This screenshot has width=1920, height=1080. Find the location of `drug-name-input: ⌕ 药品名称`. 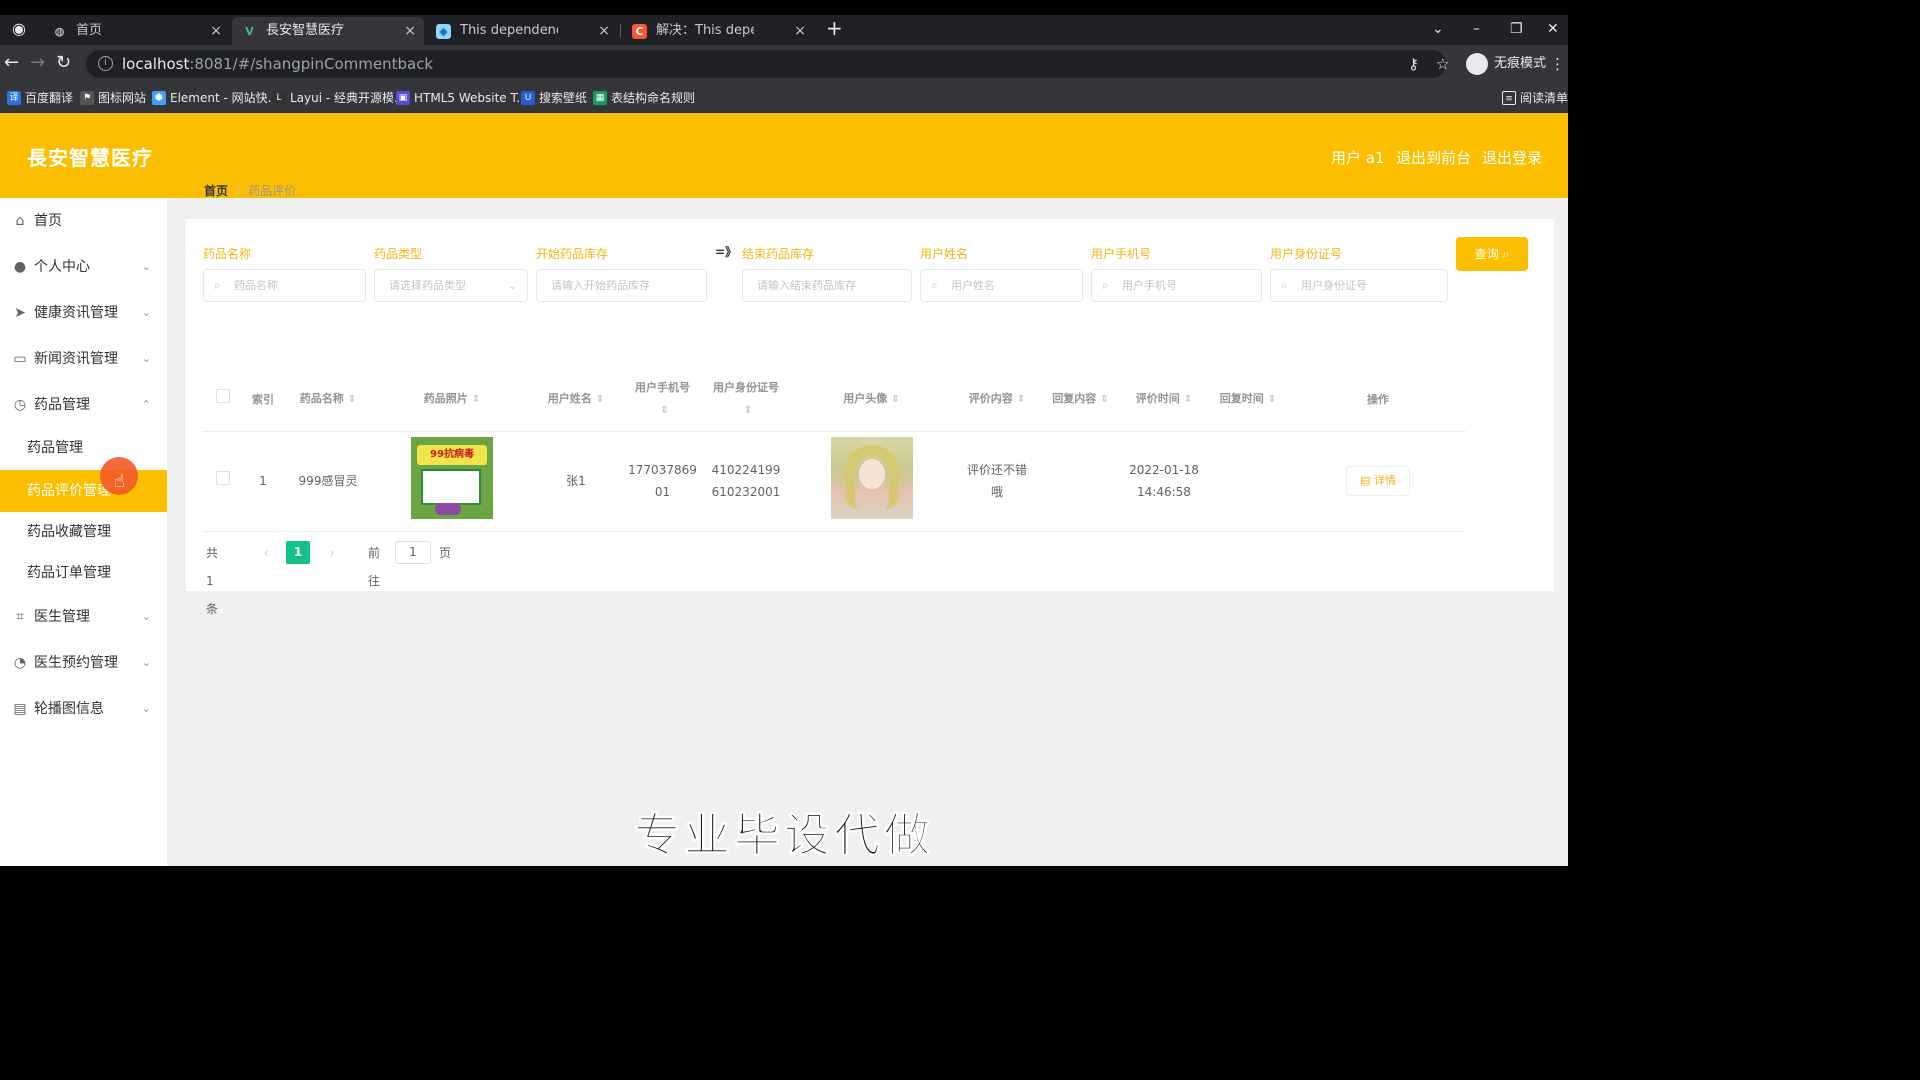

drug-name-input: ⌕ 药品名称 is located at coordinates (284, 285).